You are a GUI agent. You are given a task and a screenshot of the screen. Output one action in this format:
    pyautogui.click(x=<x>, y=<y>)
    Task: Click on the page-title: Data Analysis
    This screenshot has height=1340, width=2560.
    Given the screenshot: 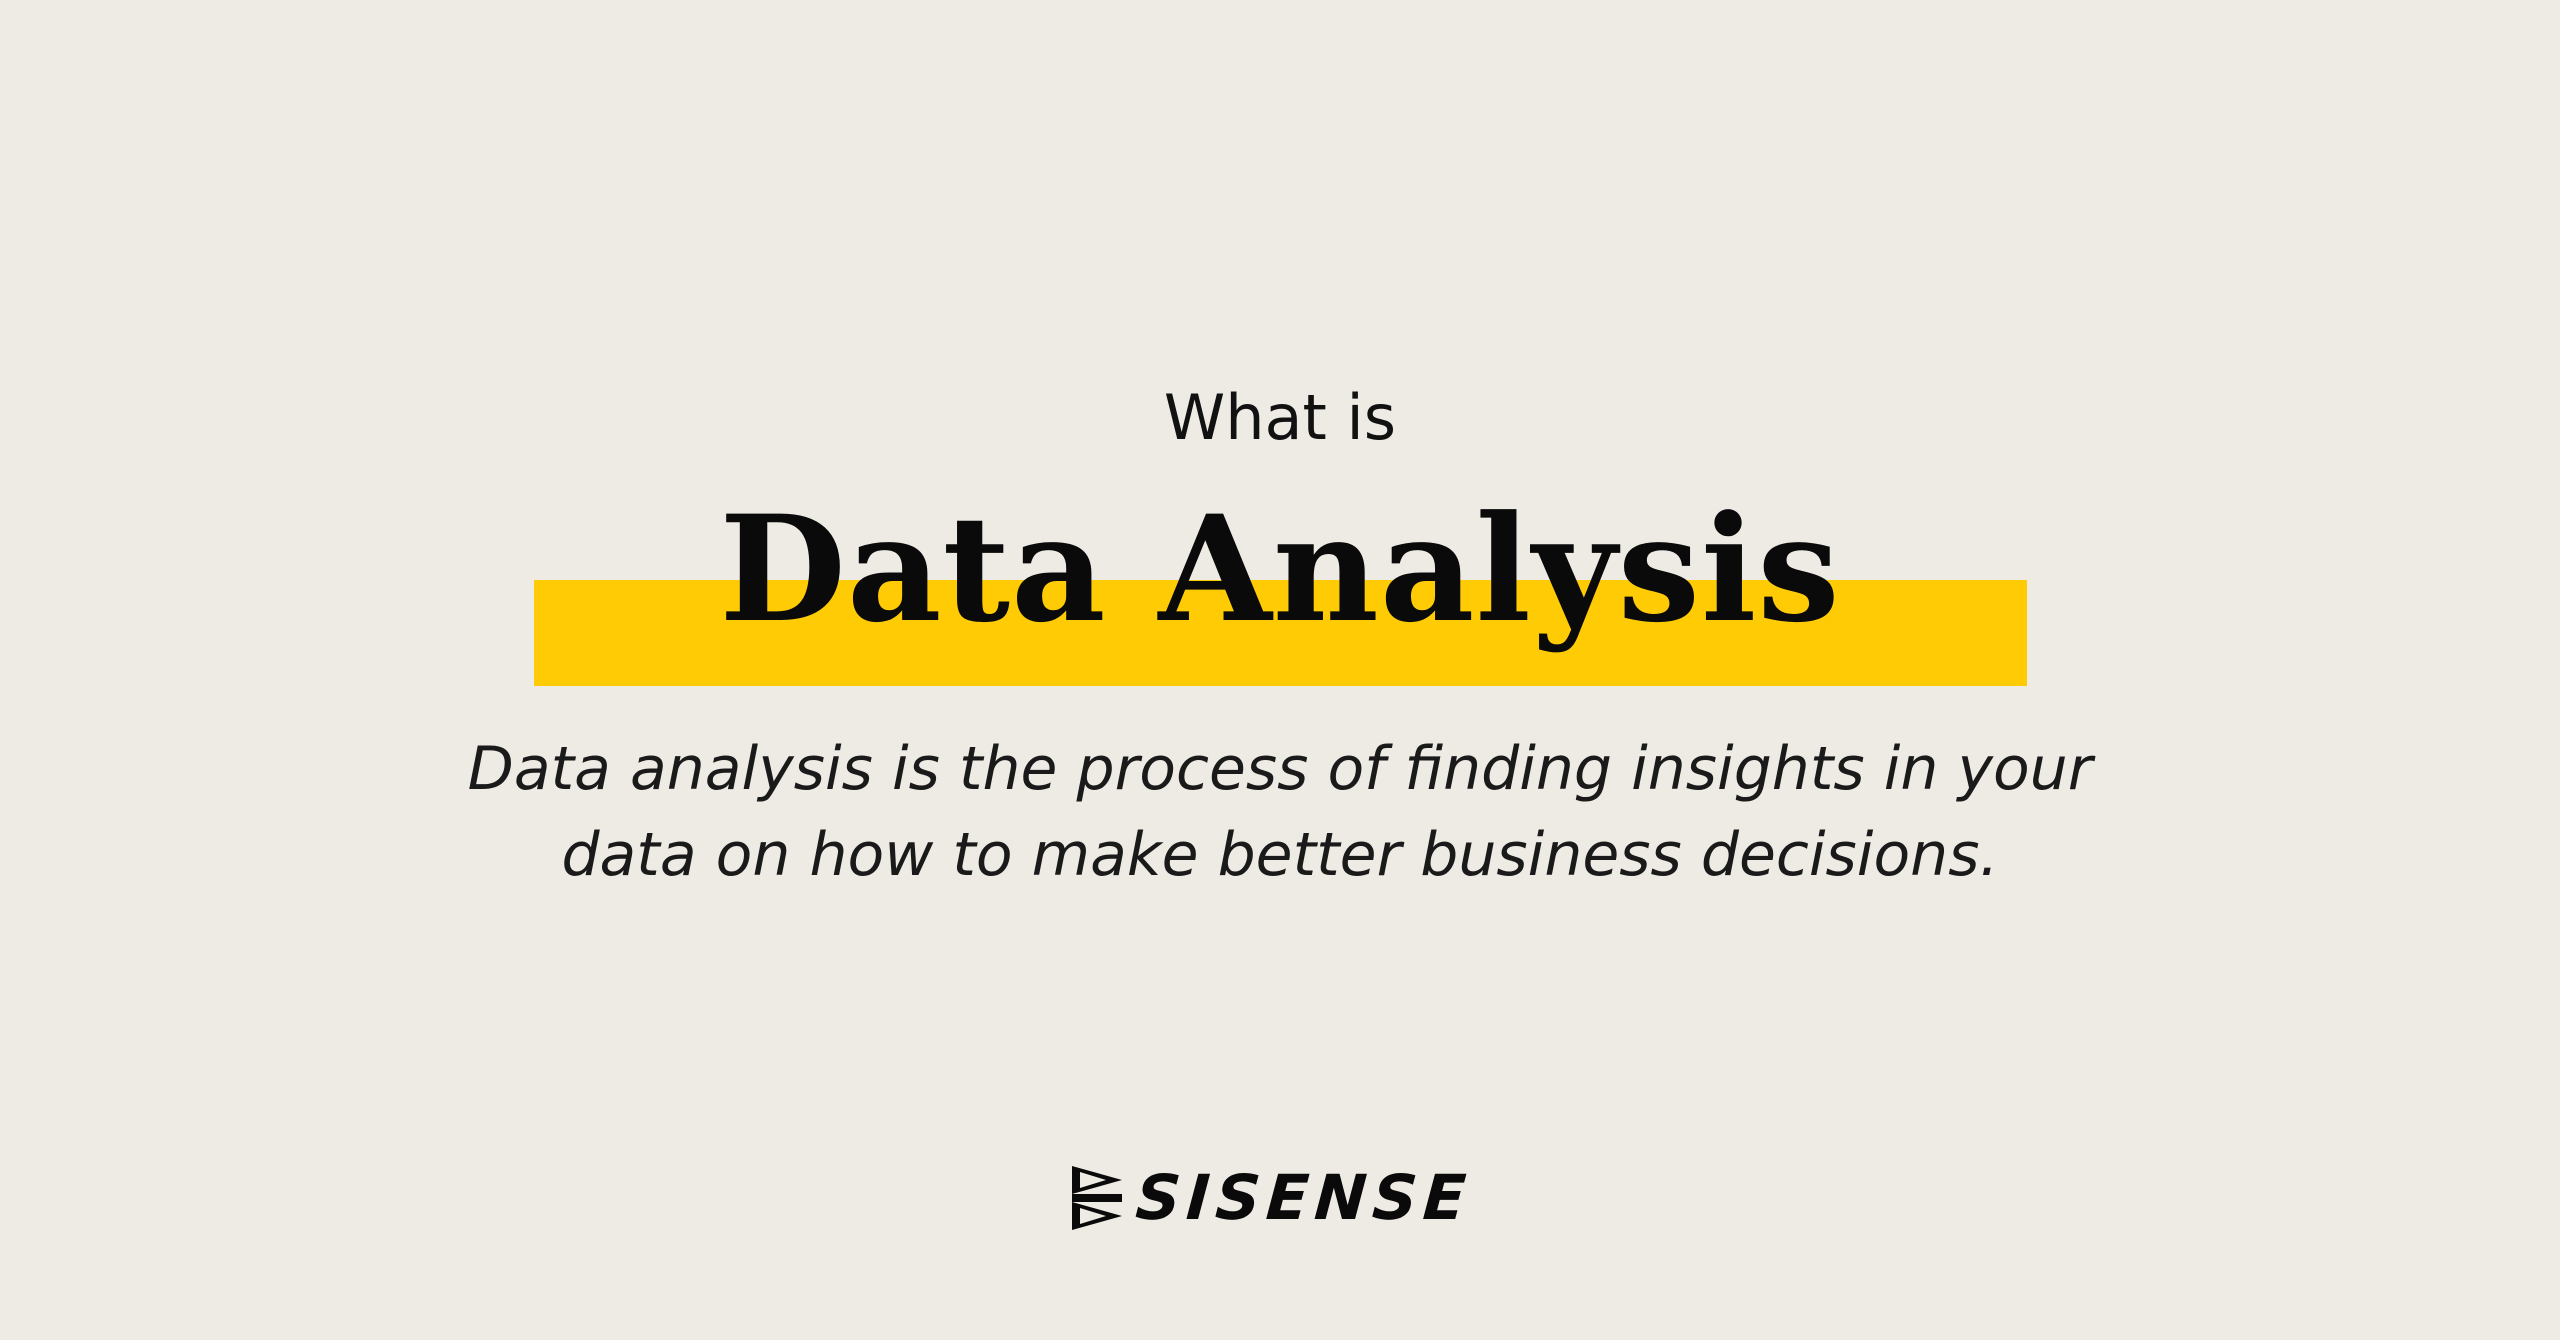 What is the action you would take?
    pyautogui.click(x=1280, y=569)
    